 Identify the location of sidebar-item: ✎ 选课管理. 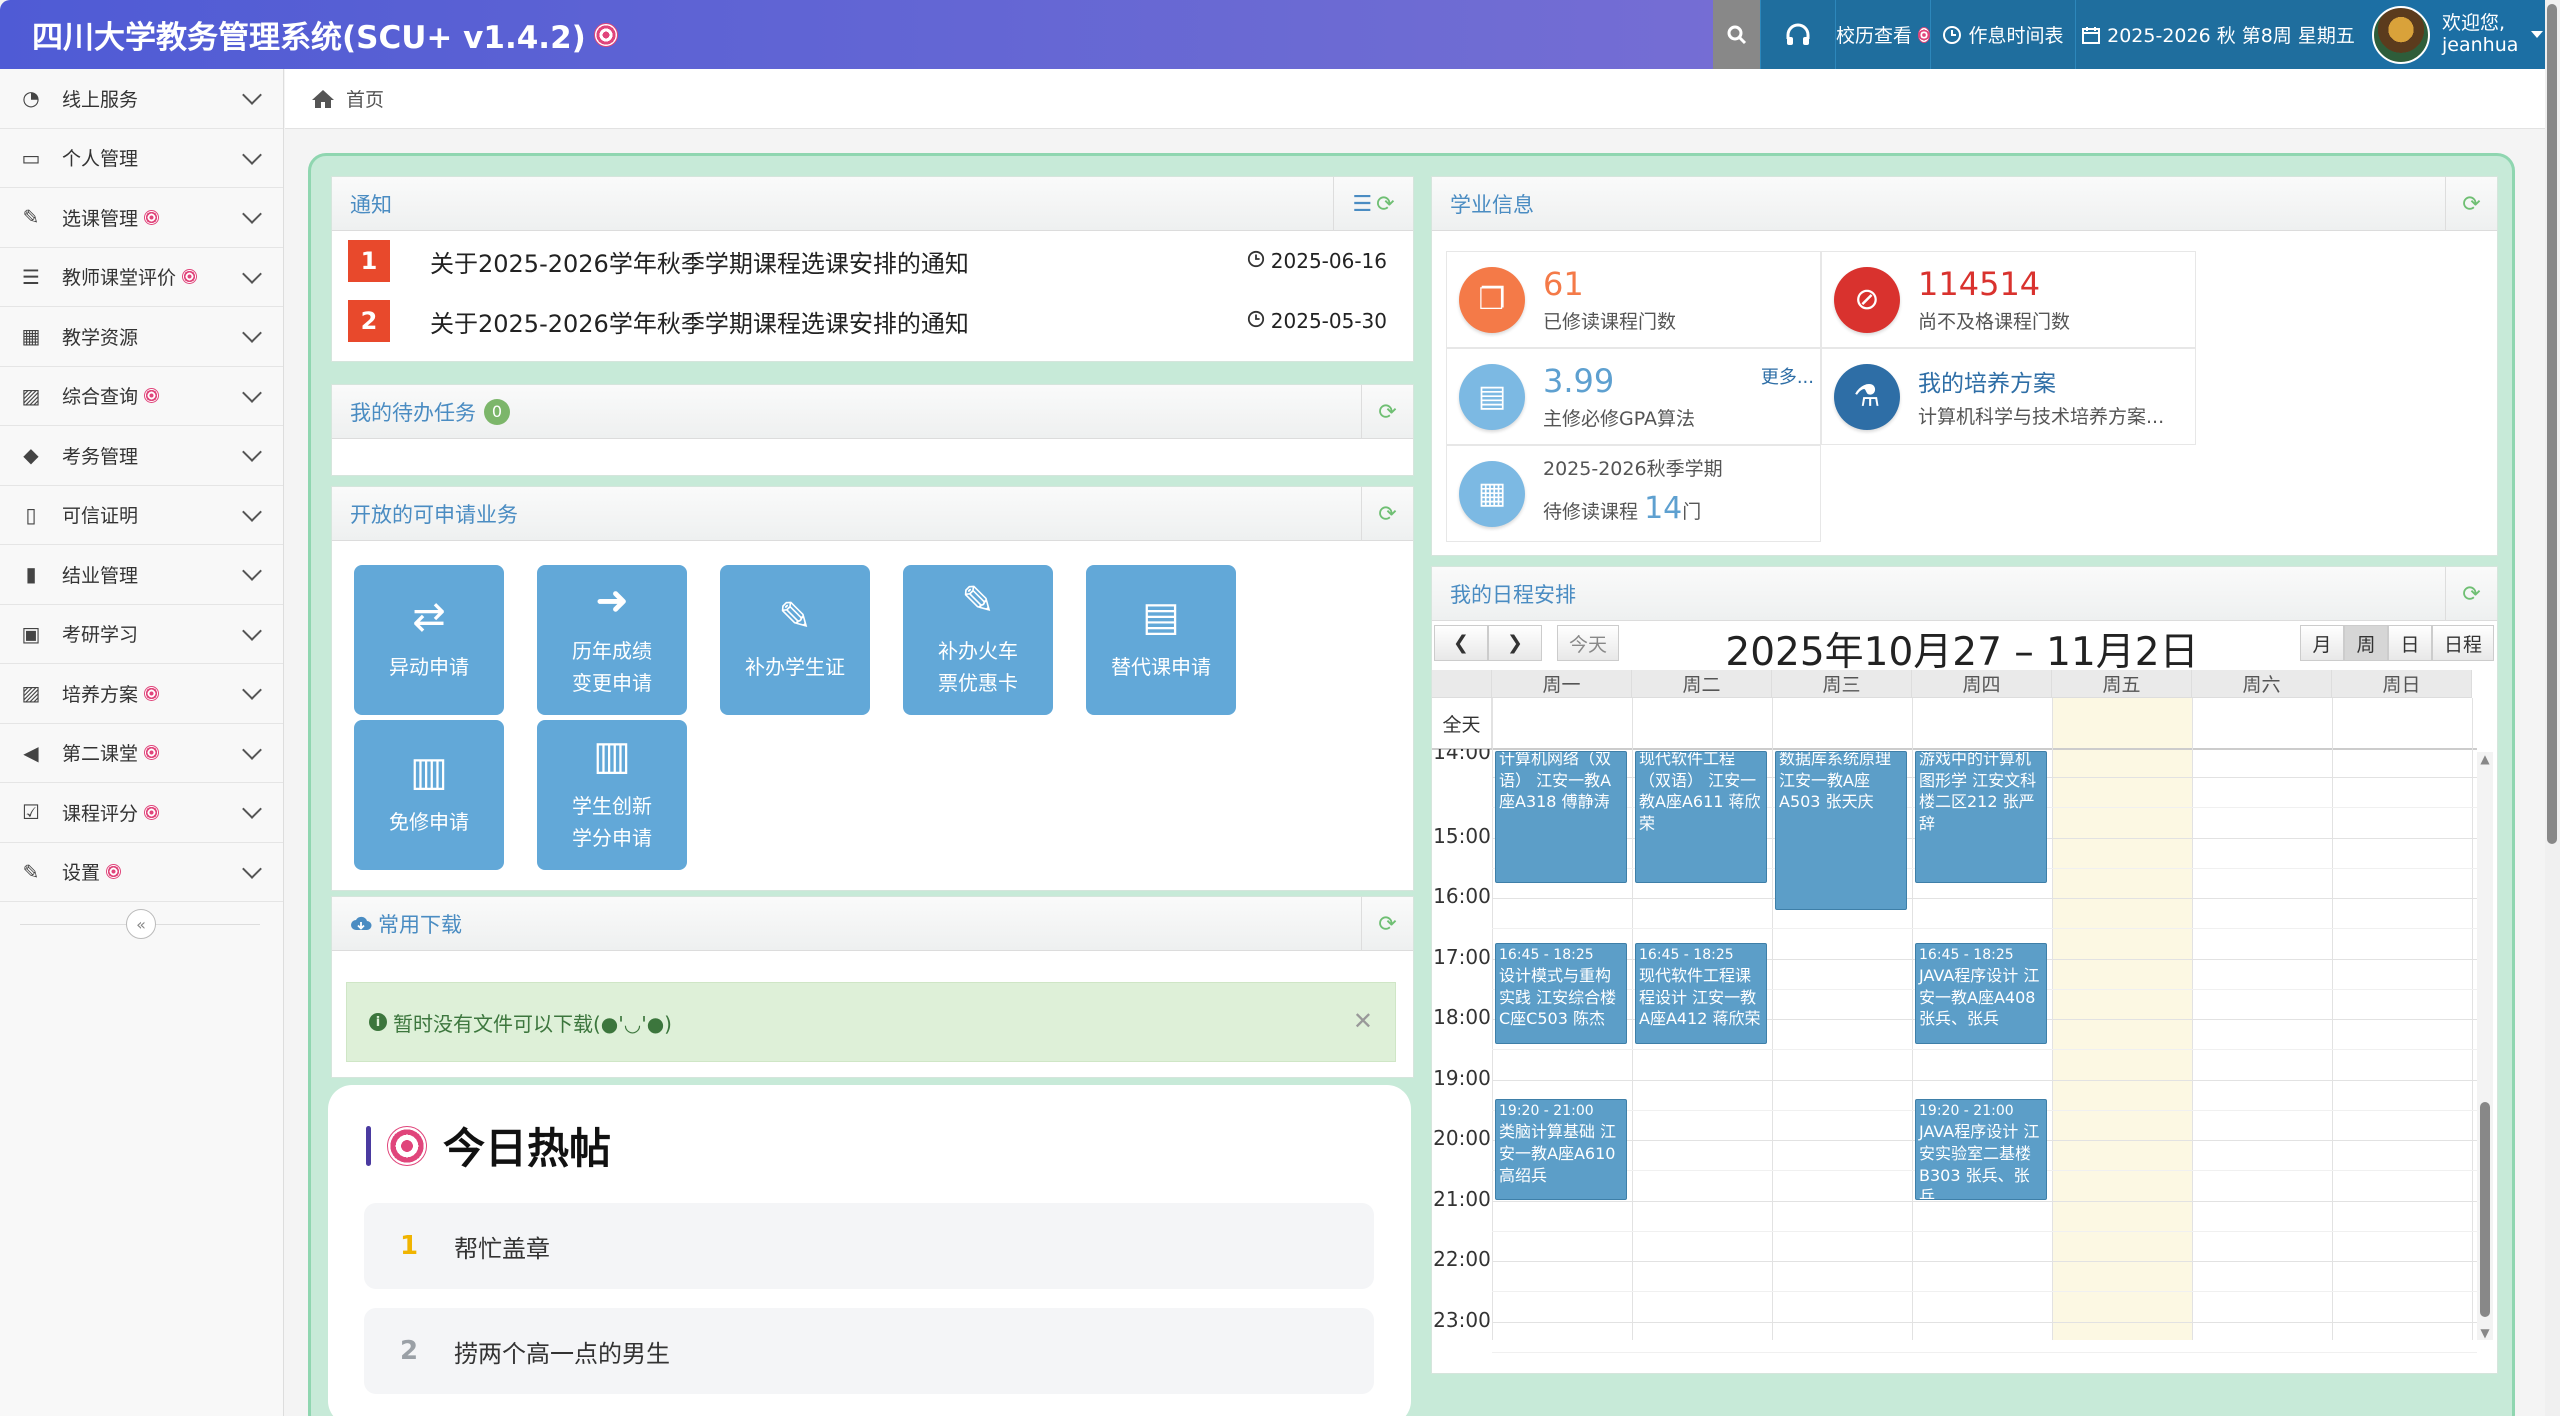
(141, 218).